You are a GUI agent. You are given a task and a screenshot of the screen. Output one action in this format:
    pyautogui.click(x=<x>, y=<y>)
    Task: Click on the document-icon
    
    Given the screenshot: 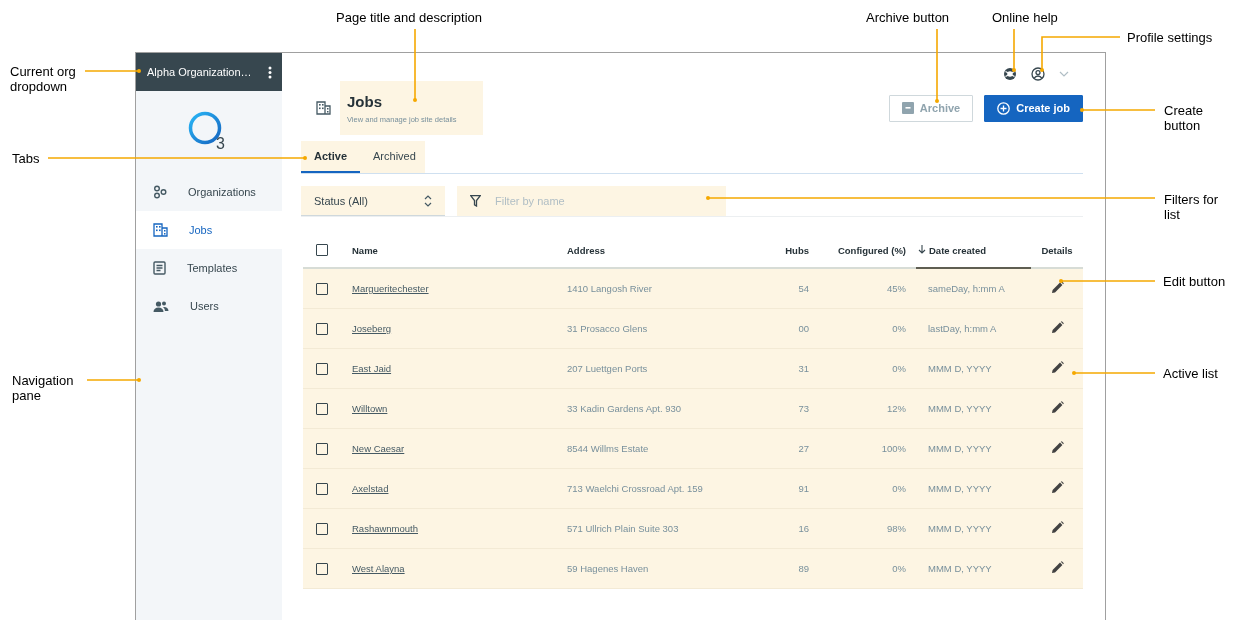 What is the action you would take?
    pyautogui.click(x=159, y=268)
    